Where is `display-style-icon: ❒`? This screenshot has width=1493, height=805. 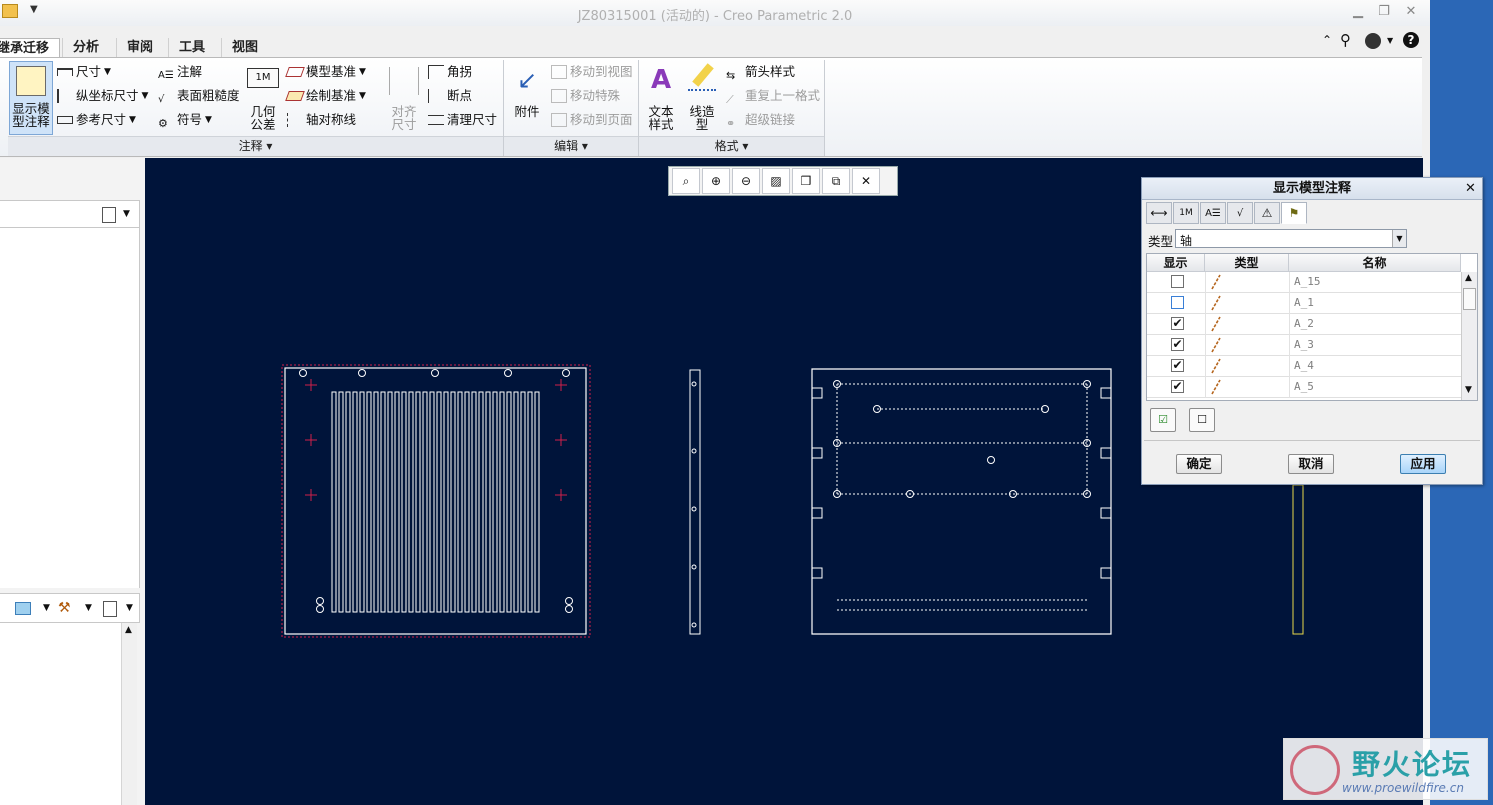 display-style-icon: ❒ is located at coordinates (806, 181).